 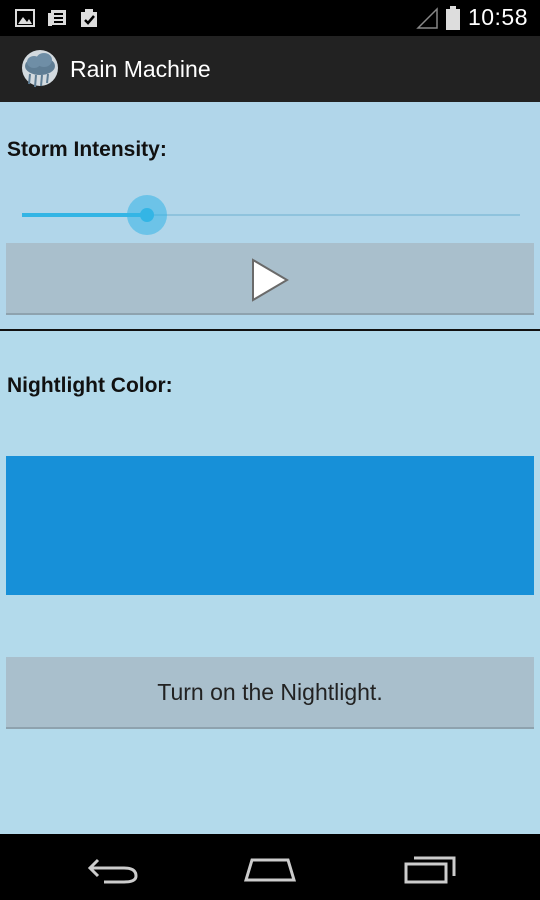 I want to click on image-icon, so click(x=25, y=18).